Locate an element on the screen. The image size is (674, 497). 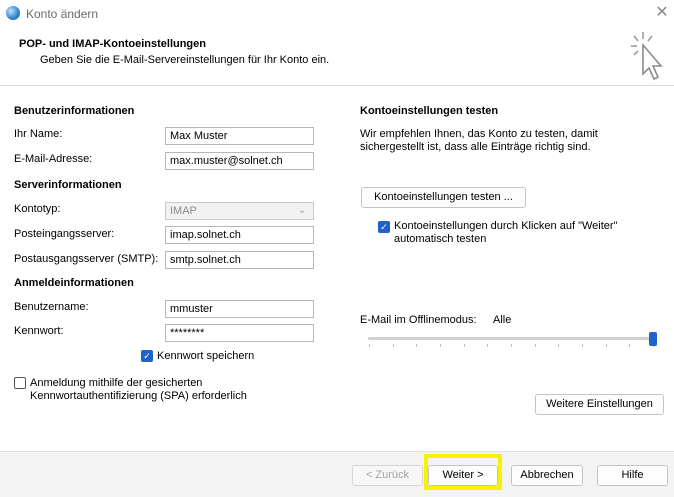
offline-mode-value: Alle is located at coordinates (502, 320).